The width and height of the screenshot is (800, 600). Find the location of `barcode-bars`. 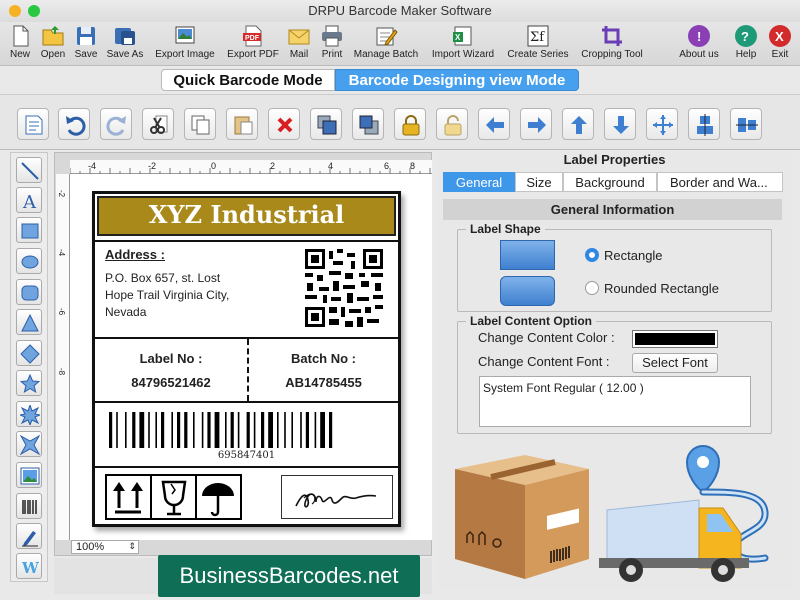

barcode-bars is located at coordinates (247, 430).